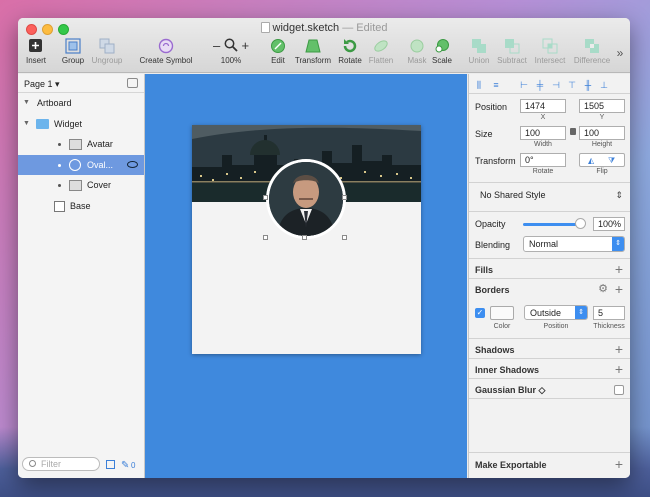  What do you see at coordinates (556, 85) in the screenshot?
I see `align-right-icon: ⊣` at bounding box center [556, 85].